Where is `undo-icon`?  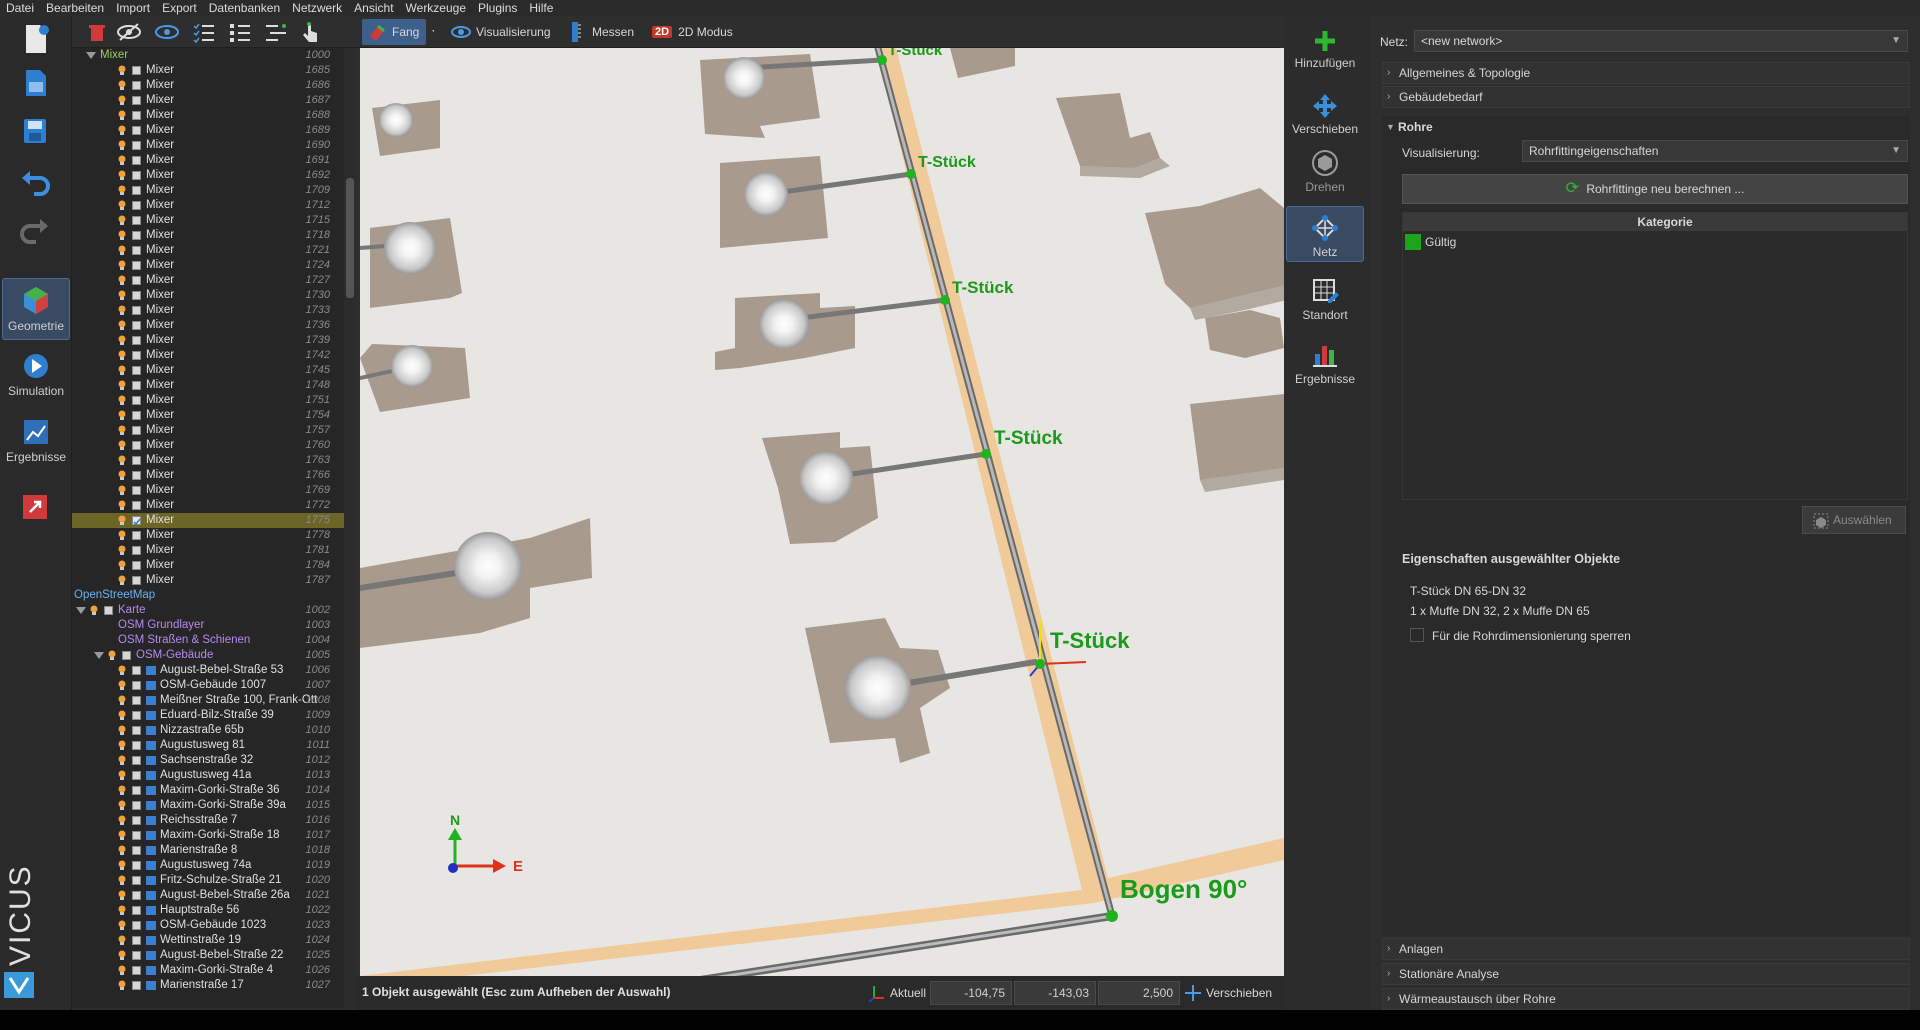 undo-icon is located at coordinates (35, 183).